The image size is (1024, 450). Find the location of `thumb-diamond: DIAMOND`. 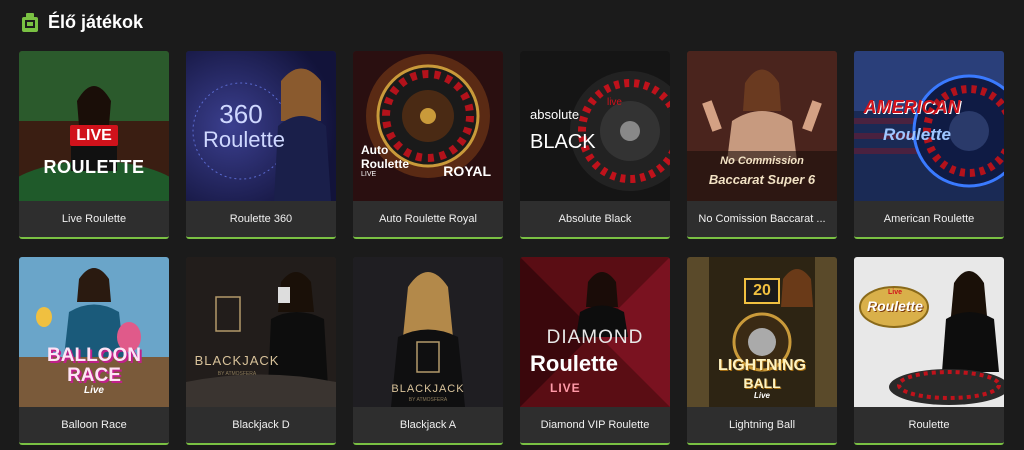

thumb-diamond: DIAMOND is located at coordinates (595, 337).